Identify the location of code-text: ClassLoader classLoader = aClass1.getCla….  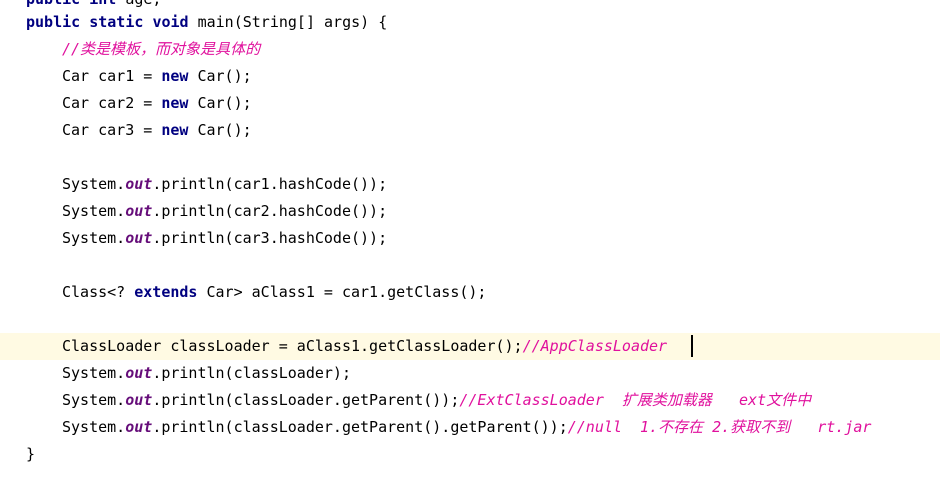
(364, 346).